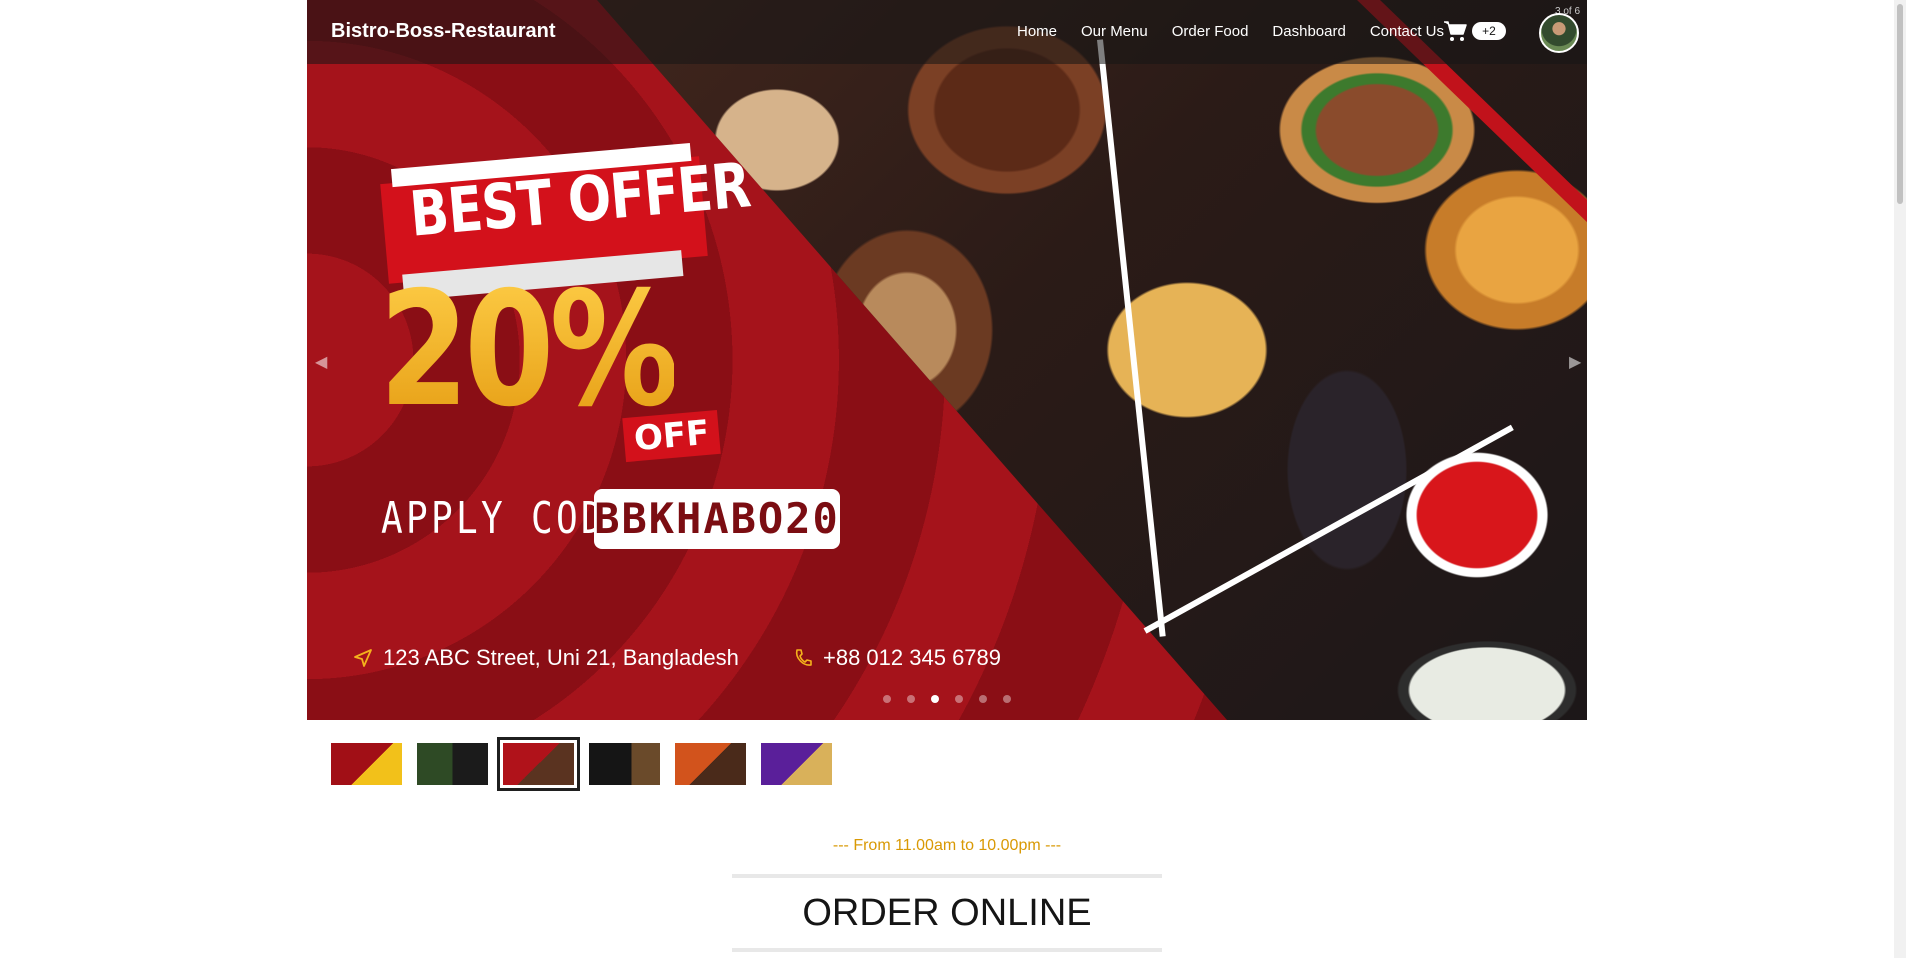  Describe the element at coordinates (912, 657) in the screenshot. I see `phone-text: +88 012 345 6789` at that location.